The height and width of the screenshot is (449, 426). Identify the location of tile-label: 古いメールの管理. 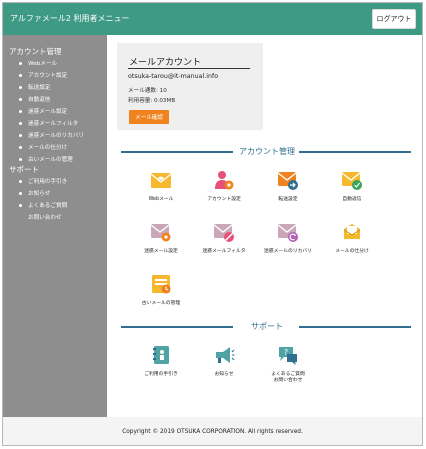
(161, 303).